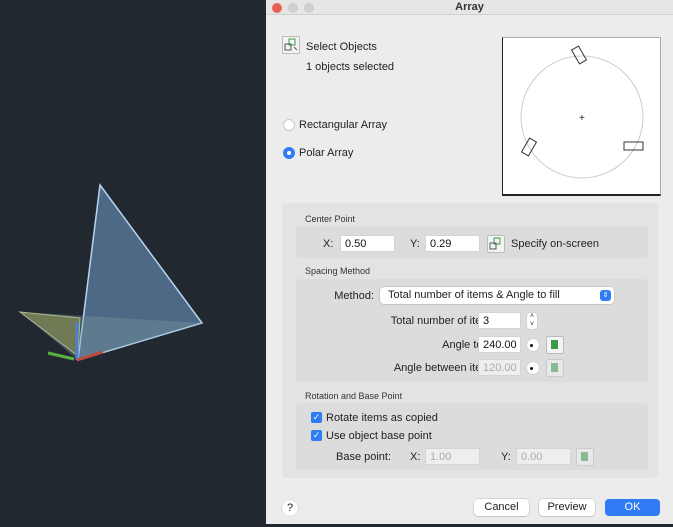 The width and height of the screenshot is (673, 527). I want to click on total-items-label: Total number of items:, so click(444, 321).